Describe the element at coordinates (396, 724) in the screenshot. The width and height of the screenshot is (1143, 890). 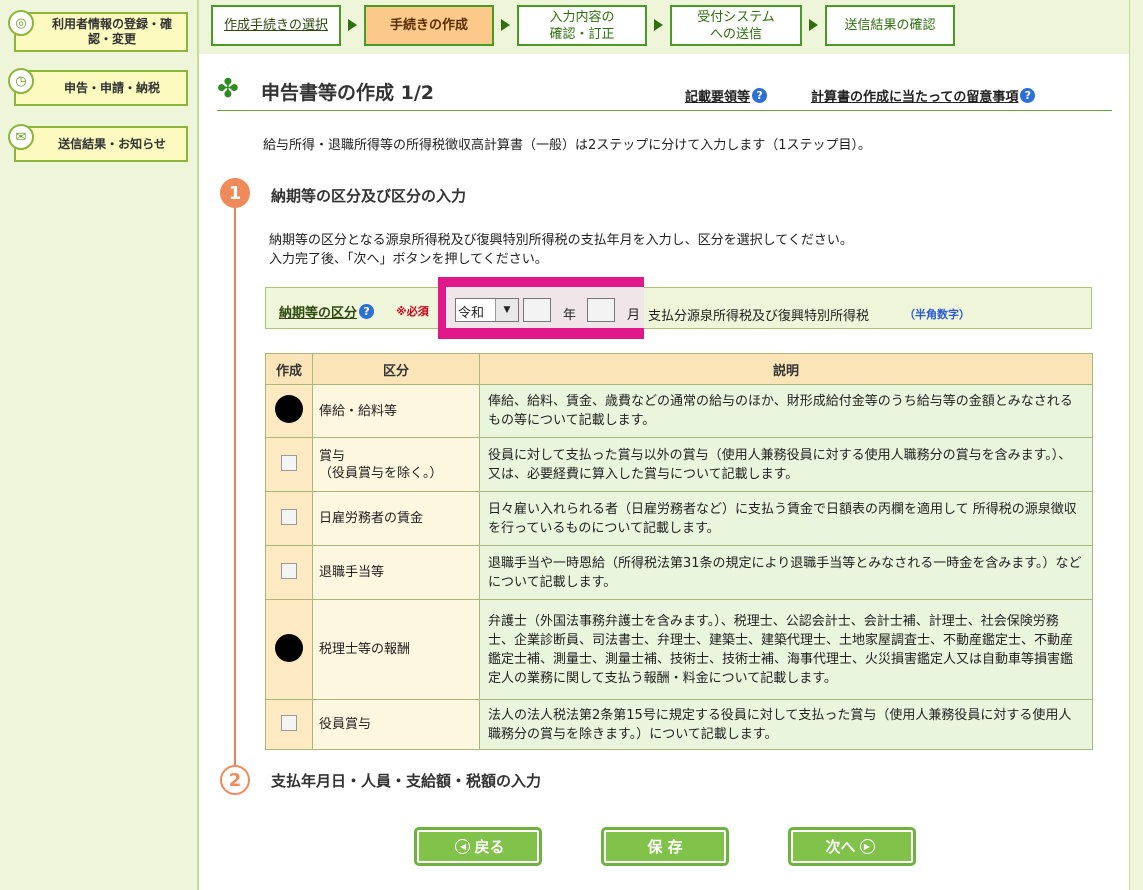
I see `kubun-cell: 役員賞与` at that location.